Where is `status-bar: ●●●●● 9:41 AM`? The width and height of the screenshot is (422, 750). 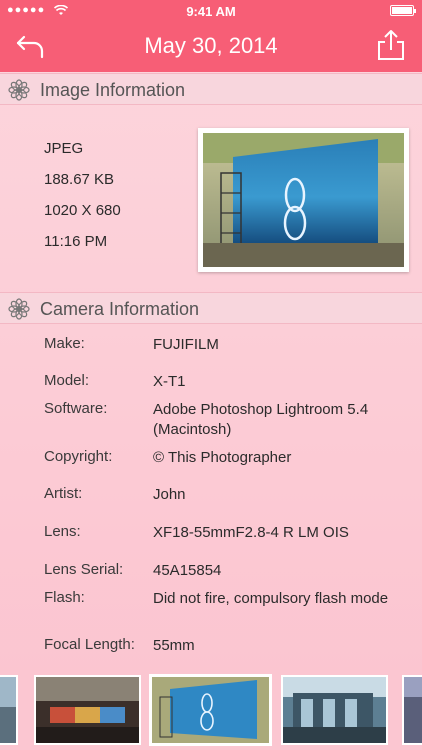
status-bar: ●●●●● 9:41 AM is located at coordinates (211, 11).